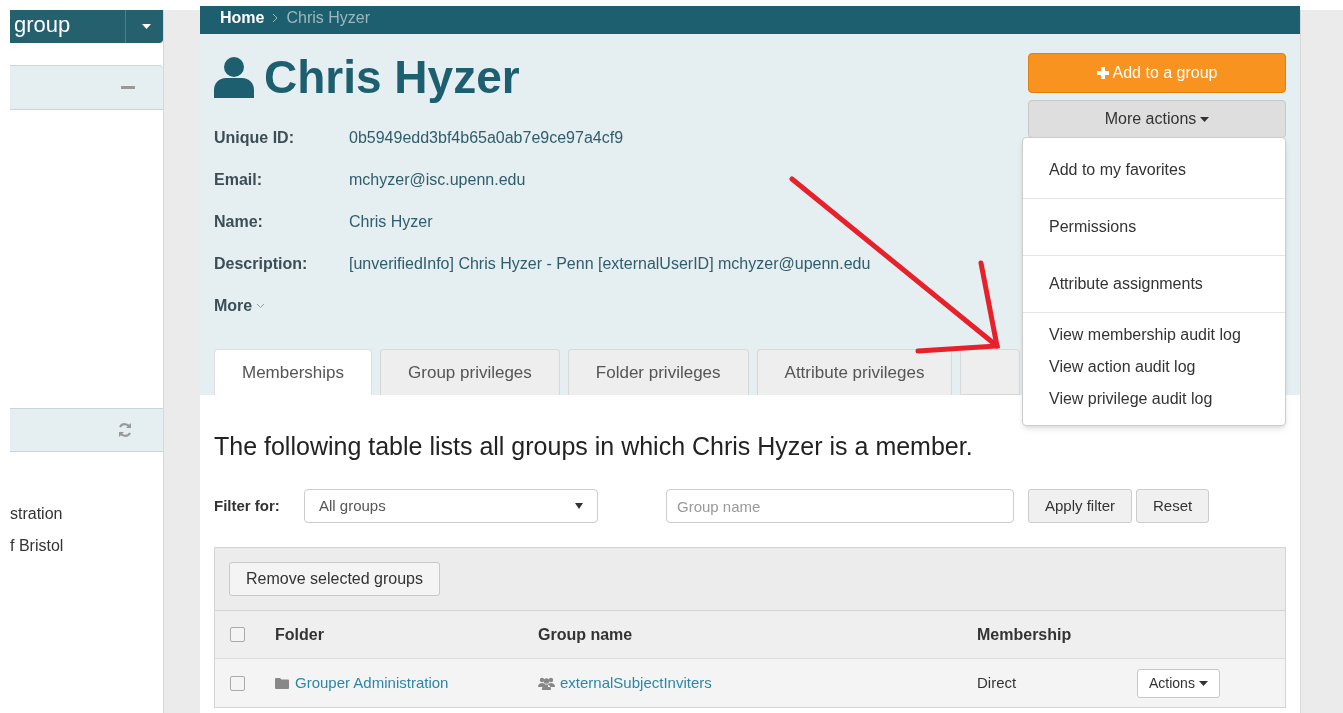 Image resolution: width=1343 pixels, height=713 pixels. Describe the element at coordinates (1102, 73) in the screenshot. I see `plus-icon` at that location.